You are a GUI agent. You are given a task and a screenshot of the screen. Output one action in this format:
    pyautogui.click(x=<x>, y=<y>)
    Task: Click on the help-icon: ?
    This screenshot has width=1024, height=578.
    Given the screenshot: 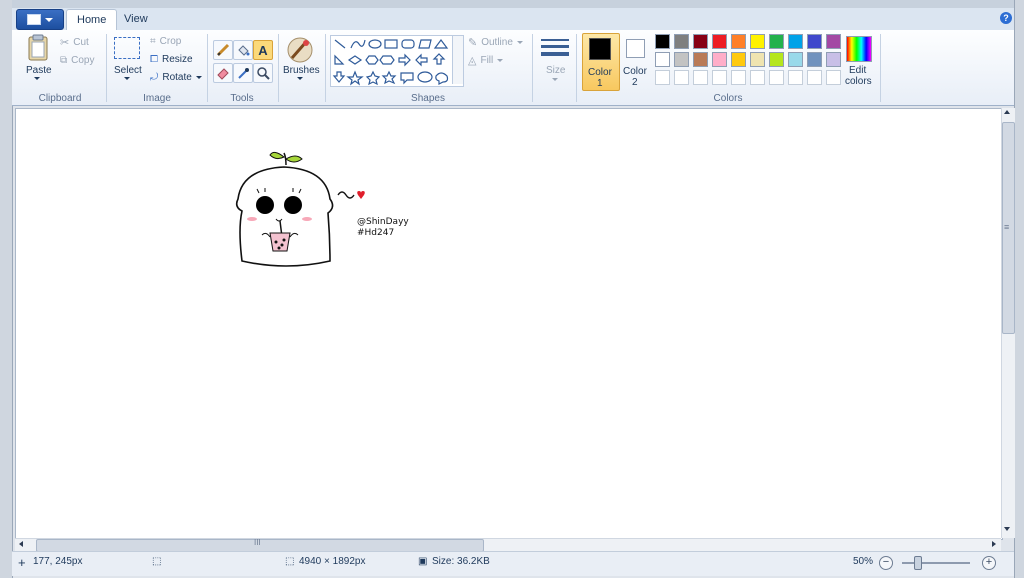 What is the action you would take?
    pyautogui.click(x=1006, y=18)
    